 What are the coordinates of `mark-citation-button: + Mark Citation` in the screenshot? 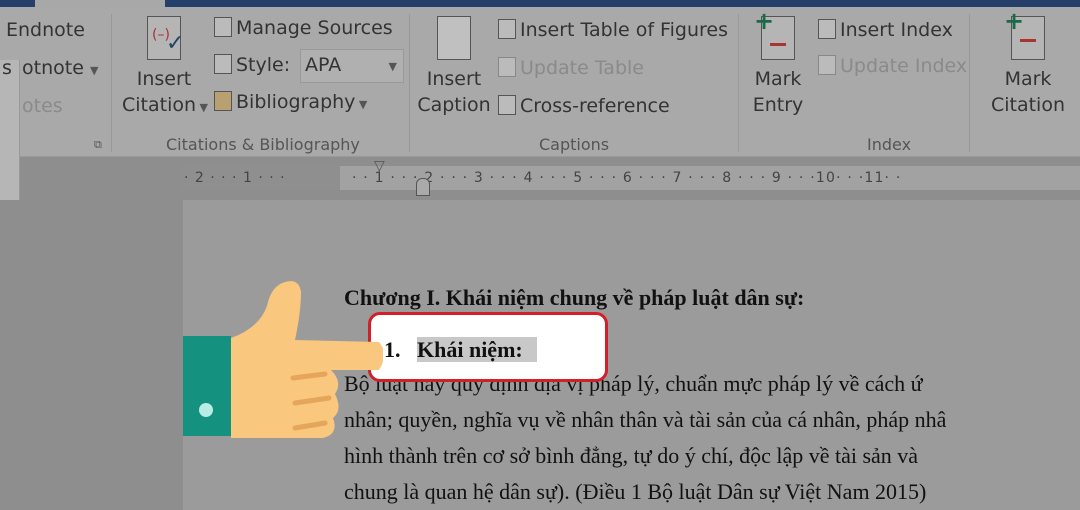 It's located at (1028, 66).